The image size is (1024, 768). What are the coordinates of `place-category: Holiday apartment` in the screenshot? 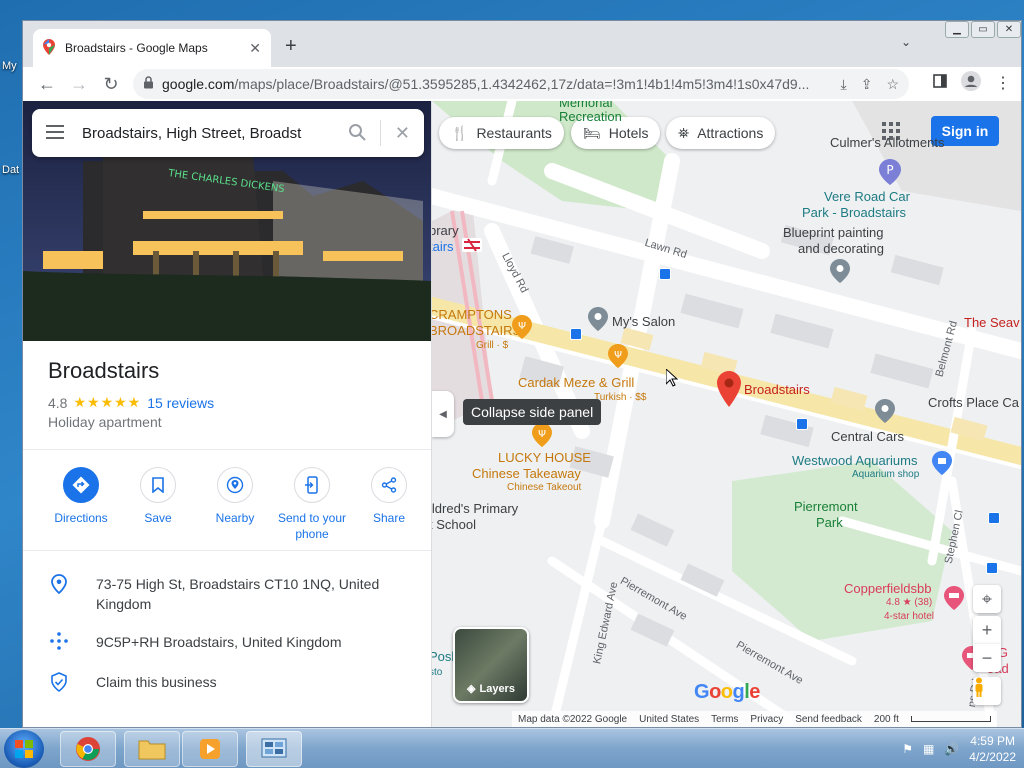 It's located at (105, 422).